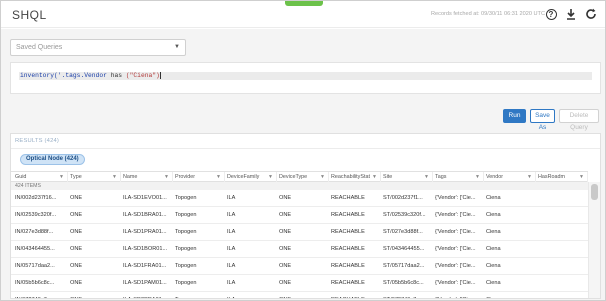  What do you see at coordinates (304, 3) in the screenshot?
I see `top-handle` at bounding box center [304, 3].